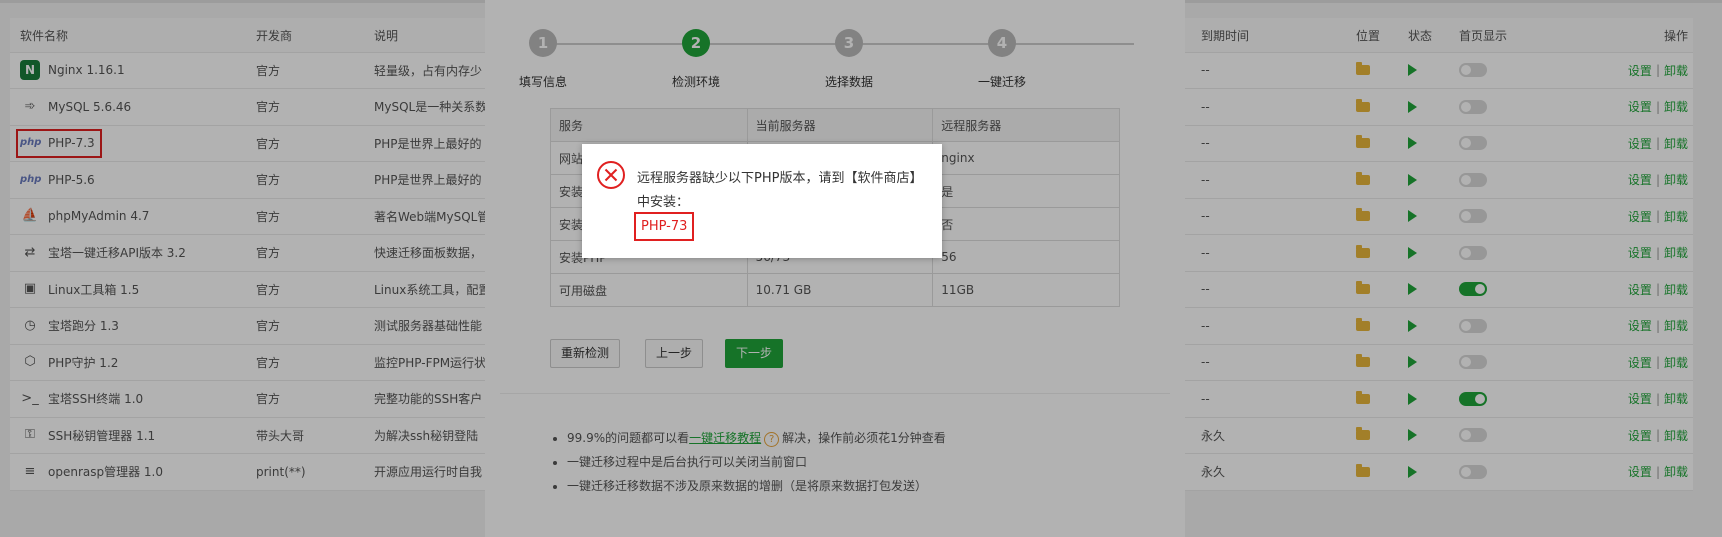 Image resolution: width=1722 pixels, height=537 pixels. I want to click on error-circle-icon, so click(611, 175).